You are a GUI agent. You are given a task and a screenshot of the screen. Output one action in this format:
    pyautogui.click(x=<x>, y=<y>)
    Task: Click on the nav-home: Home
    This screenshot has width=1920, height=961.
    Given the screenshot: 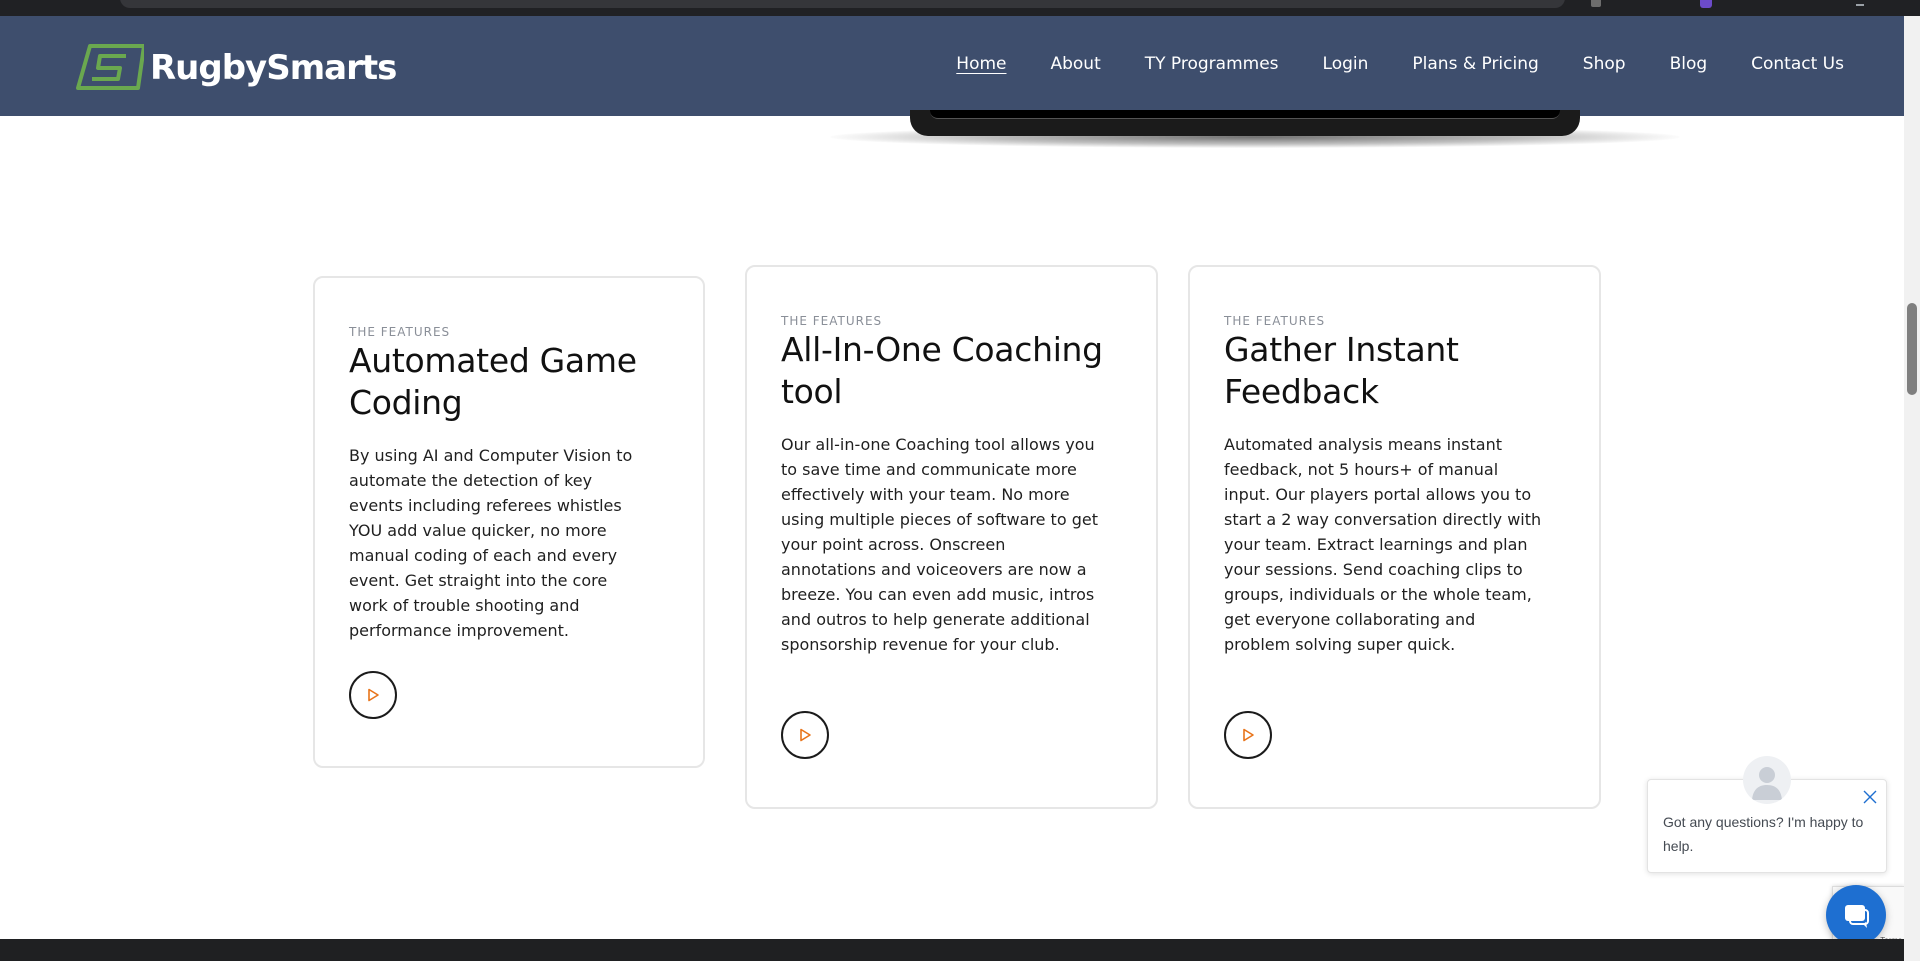 What is the action you would take?
    pyautogui.click(x=981, y=64)
    